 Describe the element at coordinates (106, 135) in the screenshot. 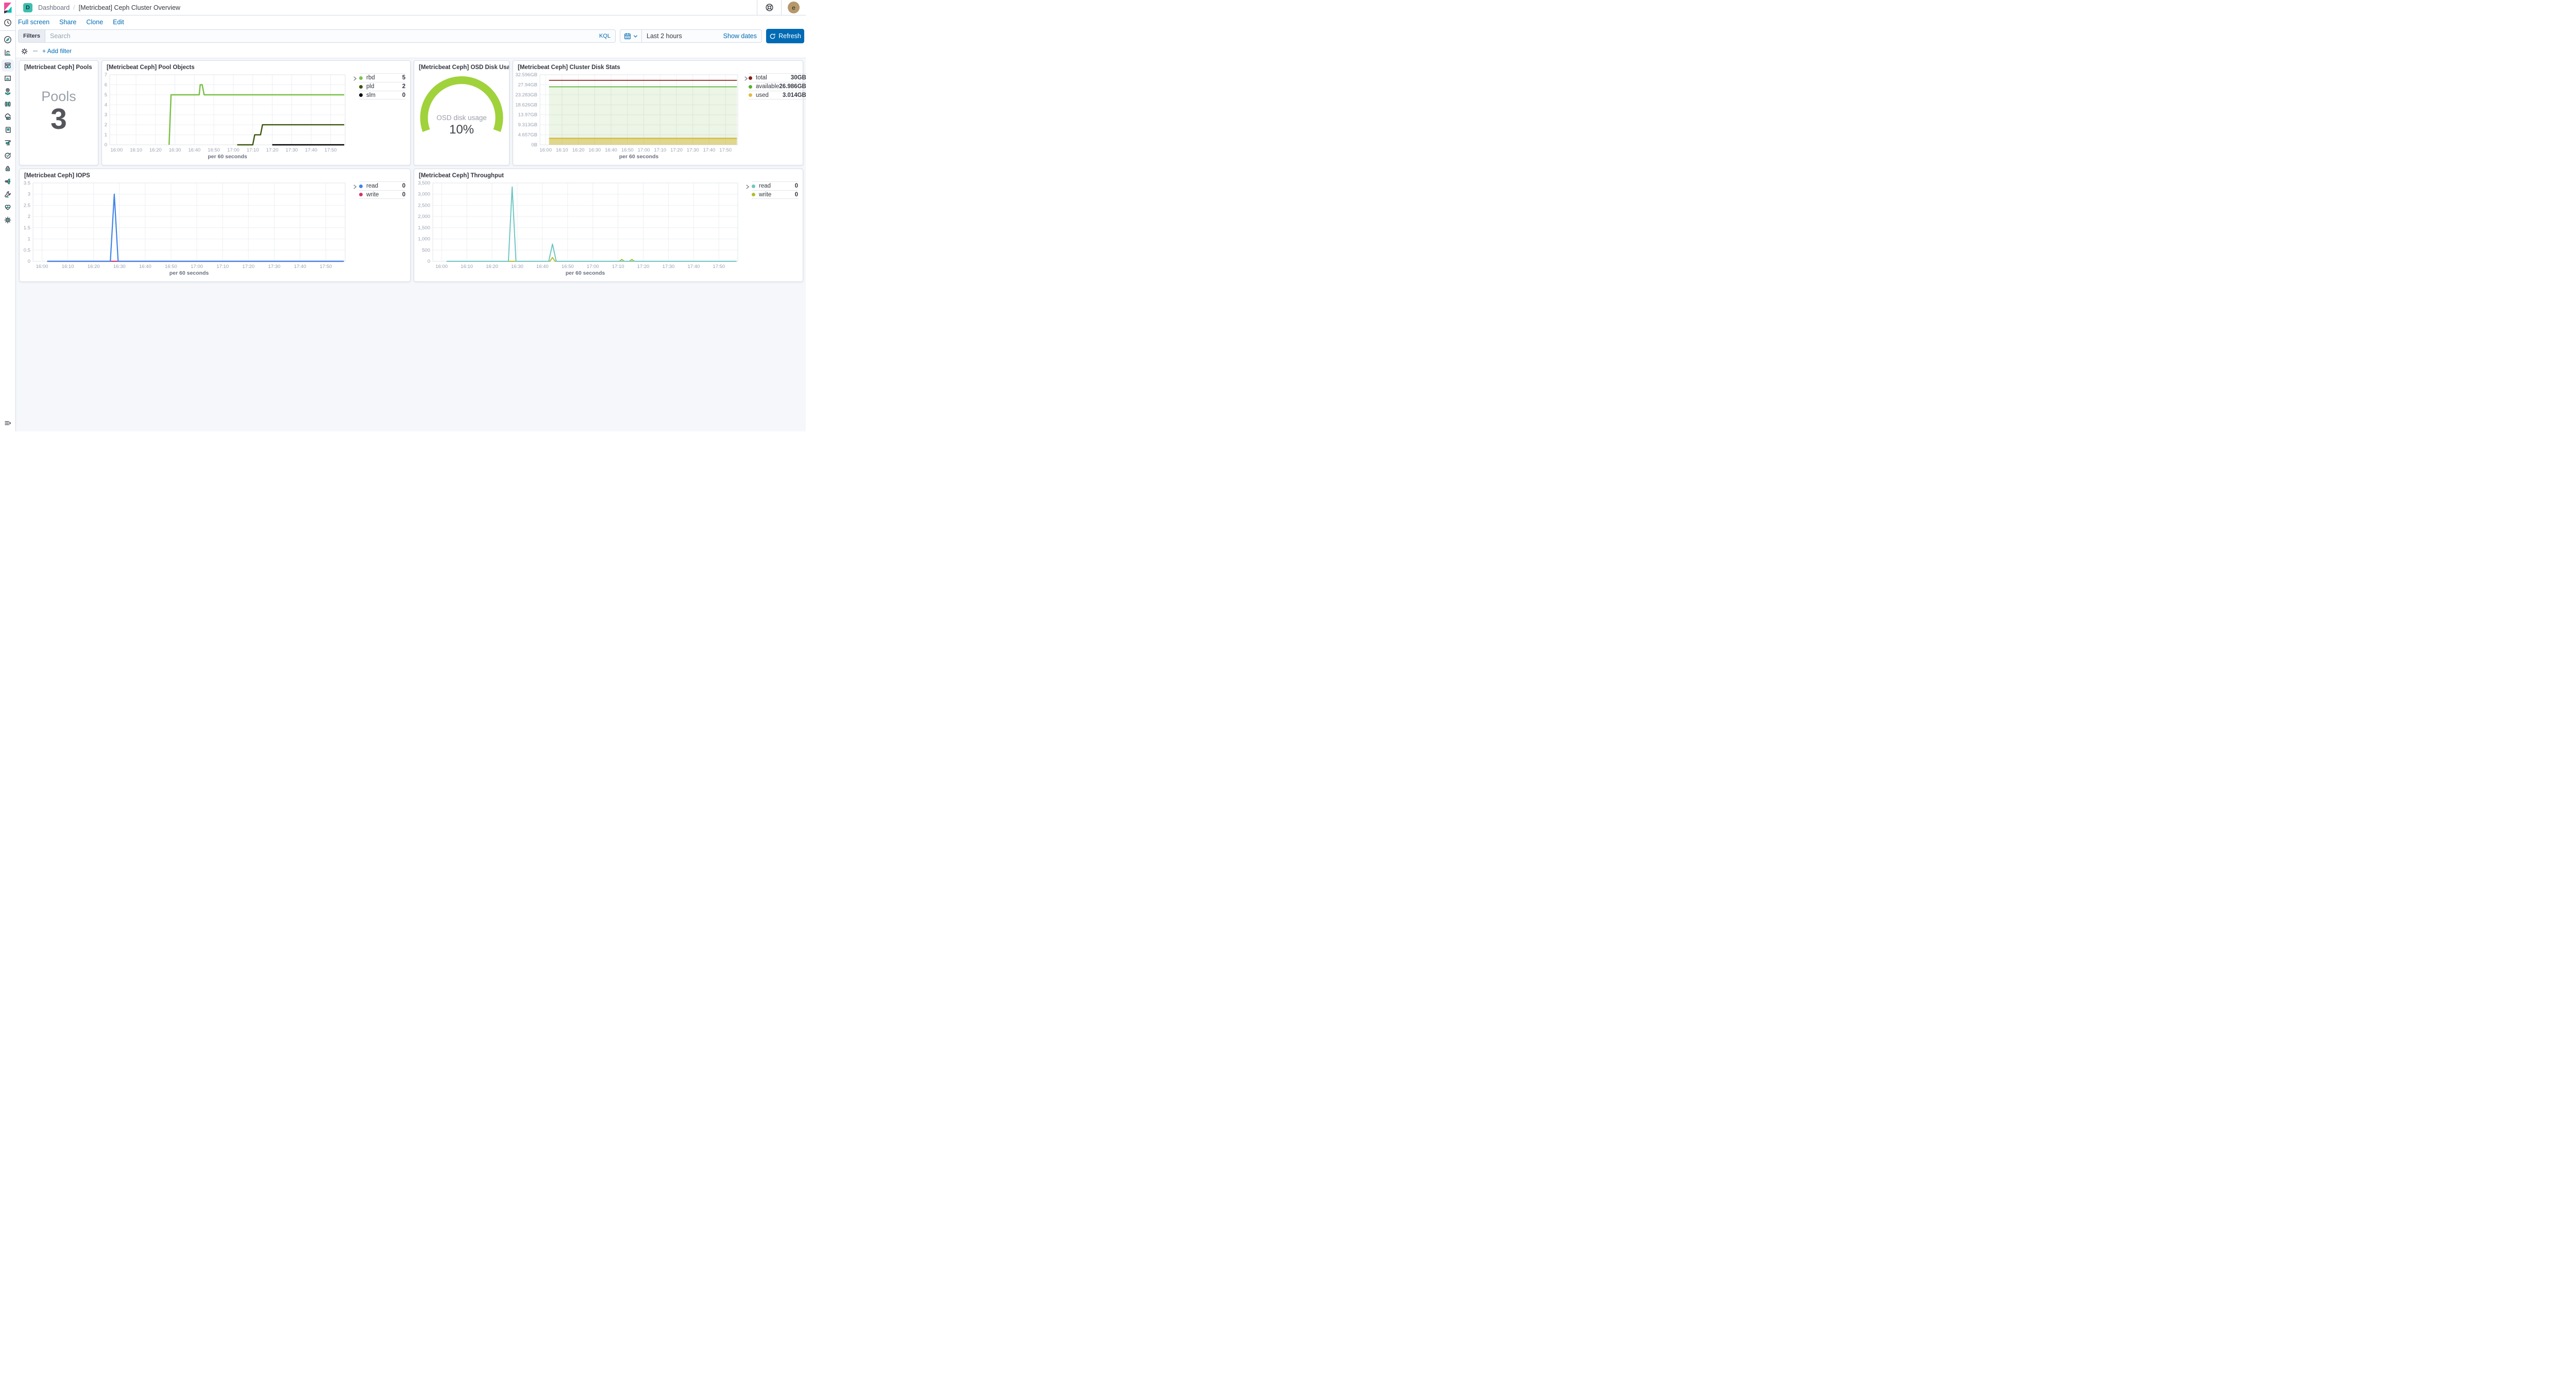

I see `svg-text: 1` at that location.